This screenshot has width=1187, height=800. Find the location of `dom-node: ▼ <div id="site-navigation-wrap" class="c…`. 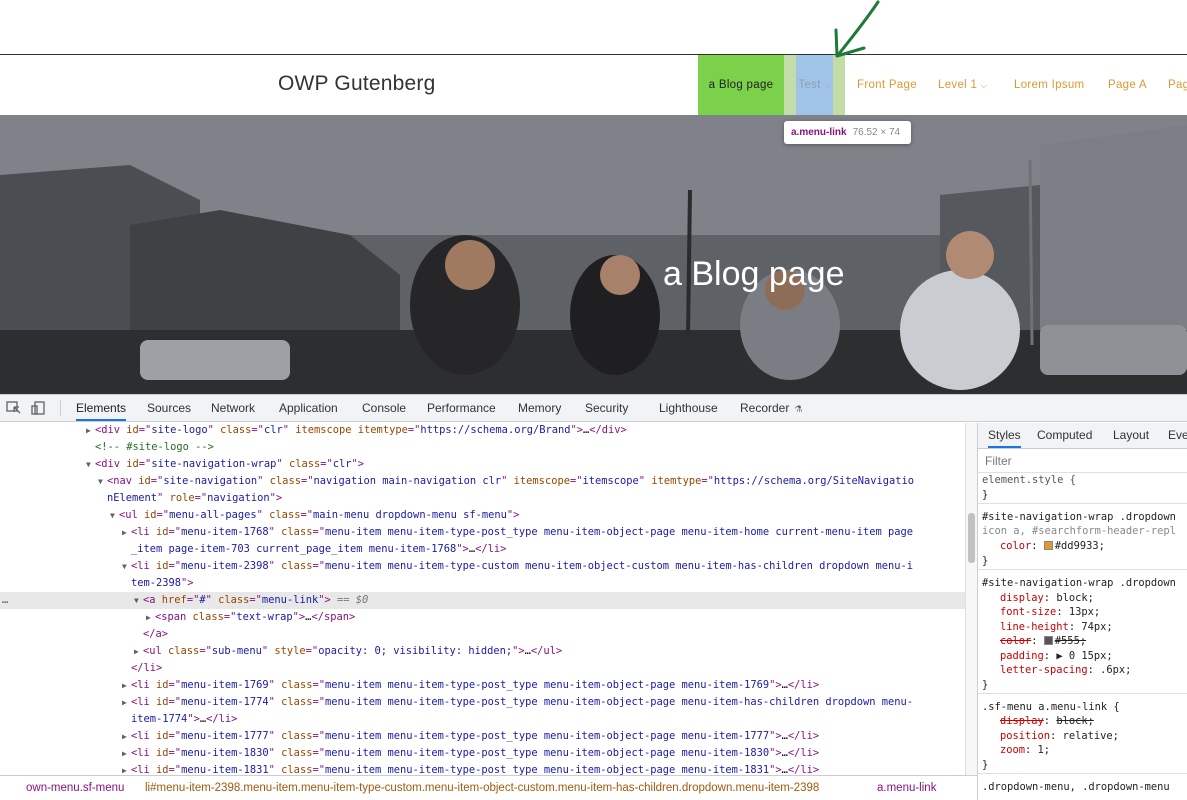

dom-node: ▼ <div id="site-navigation-wrap" class="c… is located at coordinates (482, 464).